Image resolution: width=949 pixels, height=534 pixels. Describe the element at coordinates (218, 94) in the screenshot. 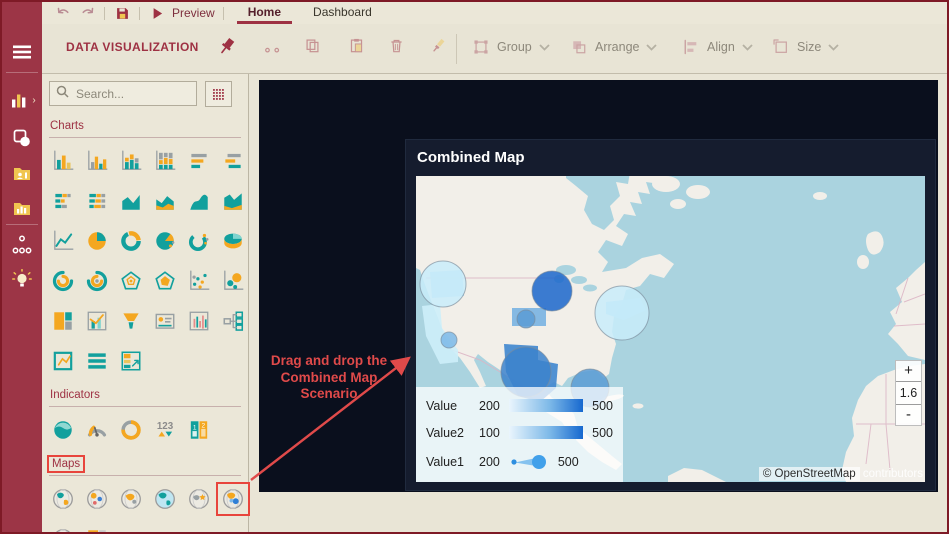

I see `grid-view-button` at that location.